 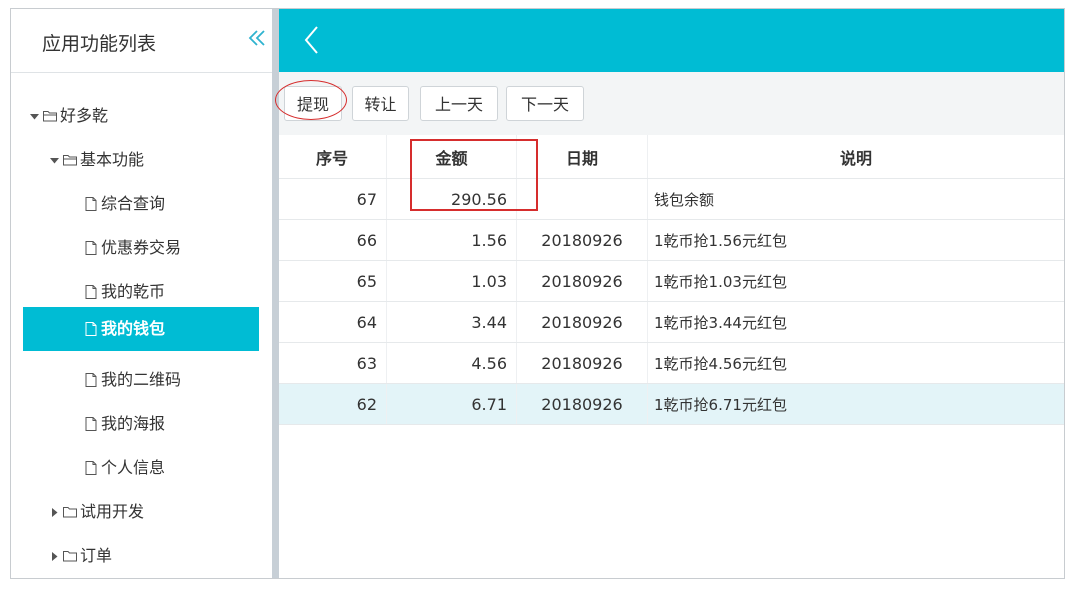 I want to click on cell-amount: 290.56, so click(x=452, y=199).